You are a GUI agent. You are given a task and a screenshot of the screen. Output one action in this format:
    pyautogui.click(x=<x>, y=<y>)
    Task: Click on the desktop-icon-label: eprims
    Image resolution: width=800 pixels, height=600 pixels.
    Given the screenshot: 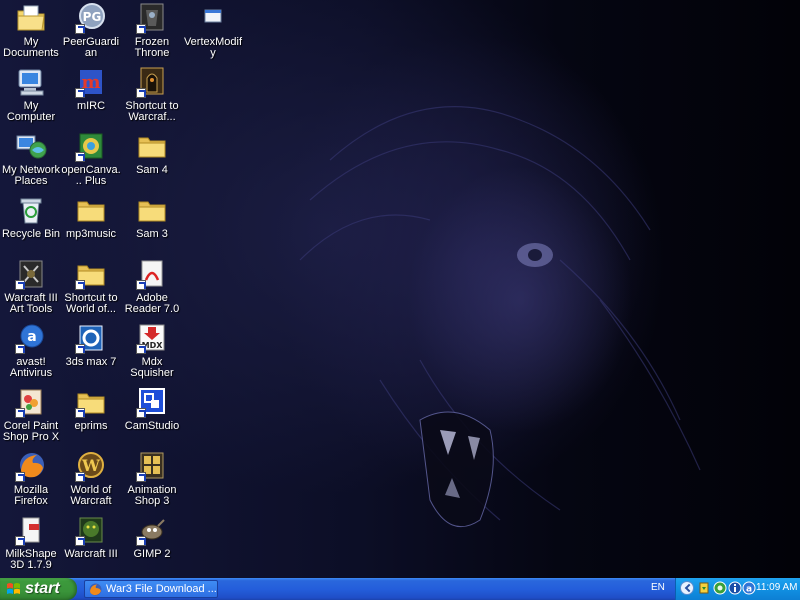 What is the action you would take?
    pyautogui.click(x=91, y=426)
    